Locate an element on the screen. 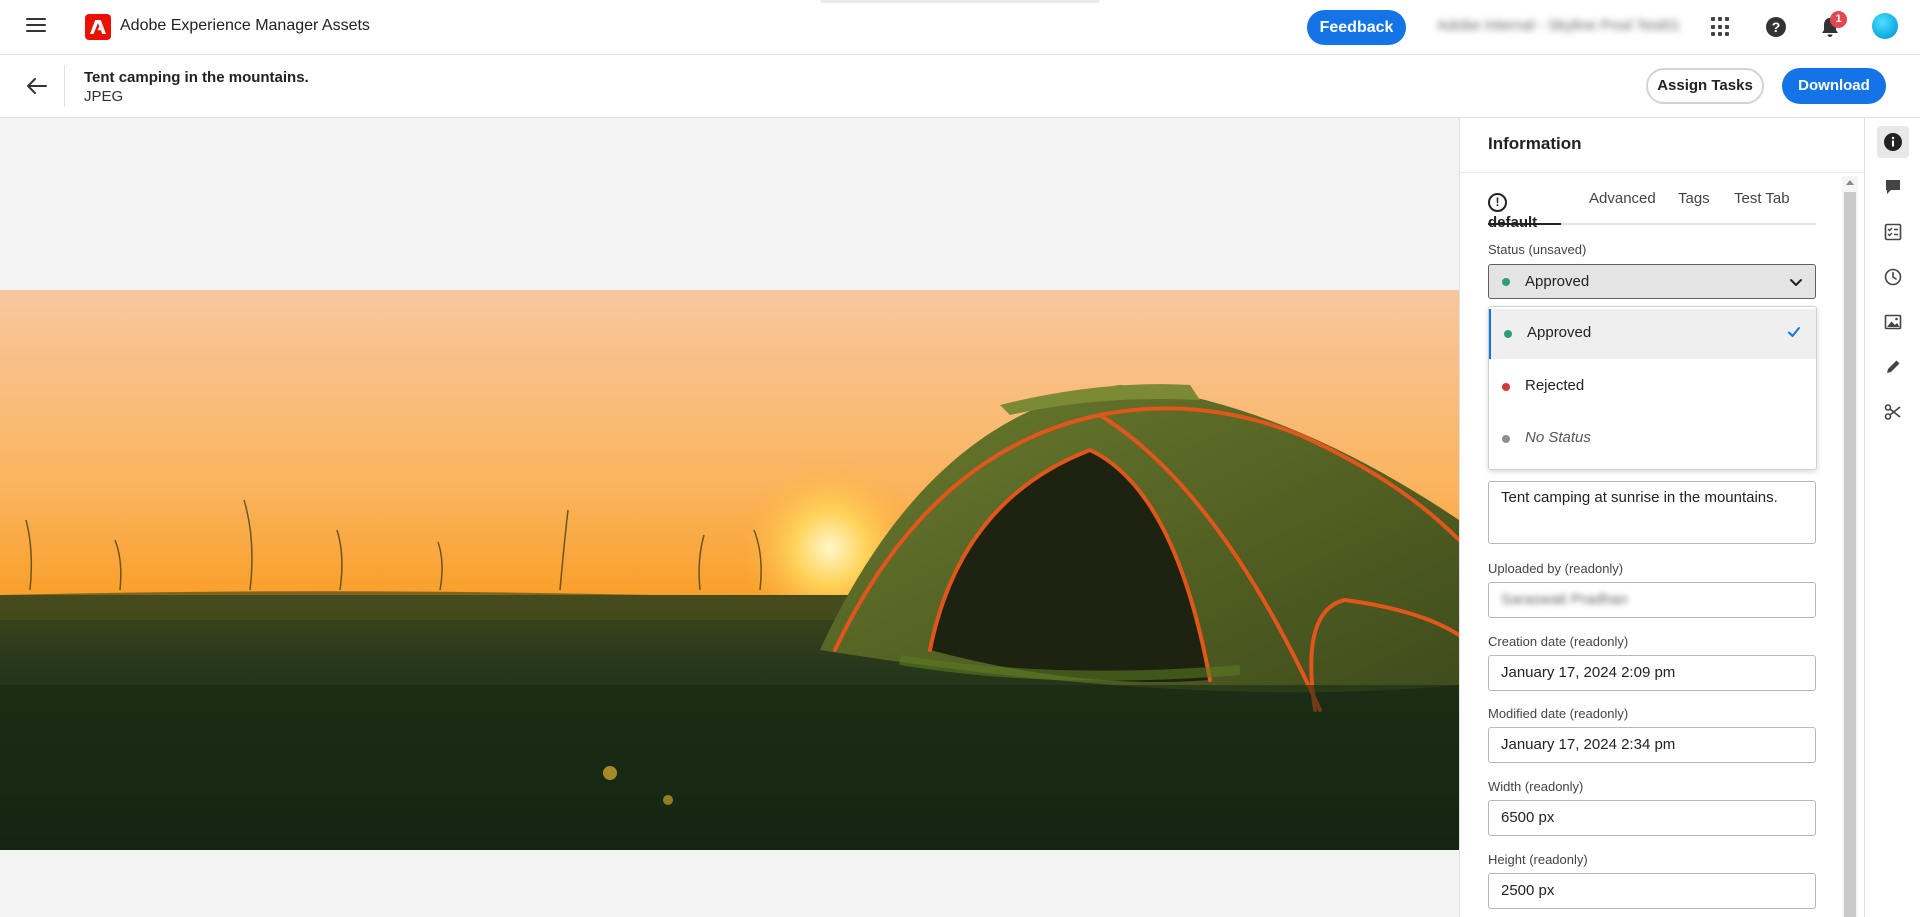  history-rail-button is located at coordinates (1893, 277).